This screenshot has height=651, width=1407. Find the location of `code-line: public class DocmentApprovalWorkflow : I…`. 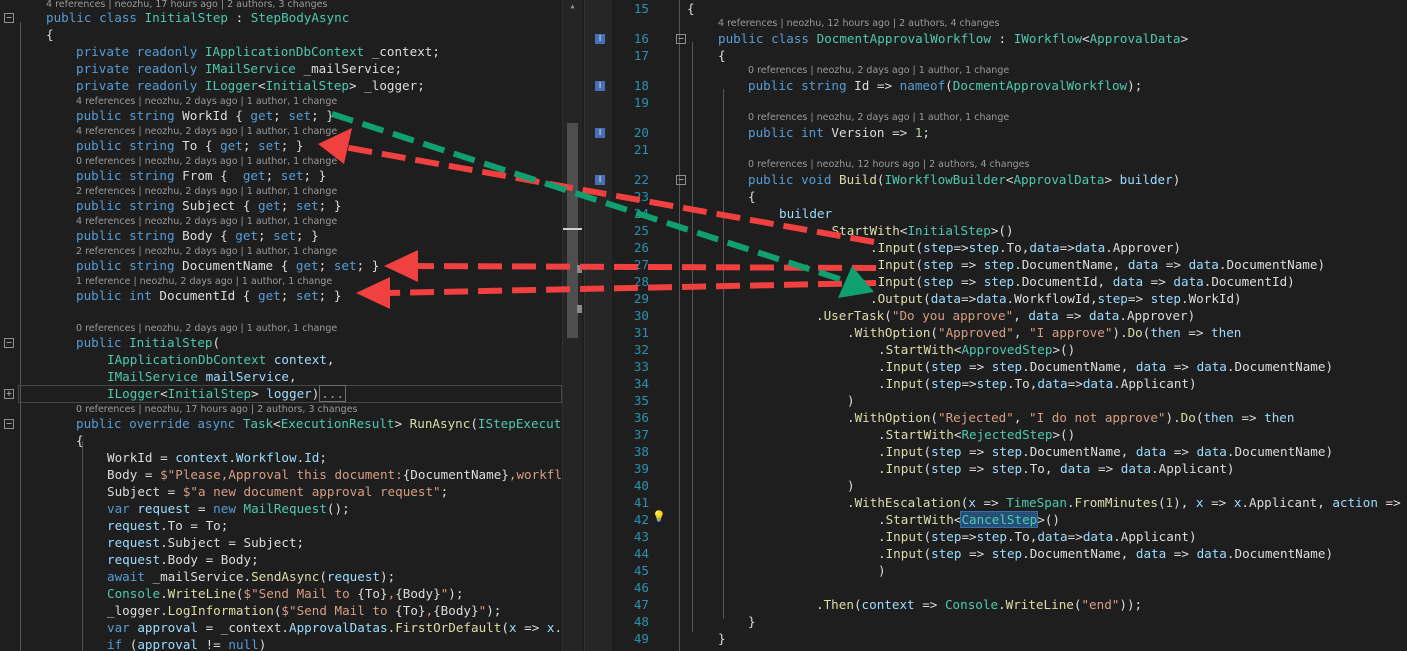

code-line: public class DocmentApprovalWorkflow : I… is located at coordinates (953, 38).